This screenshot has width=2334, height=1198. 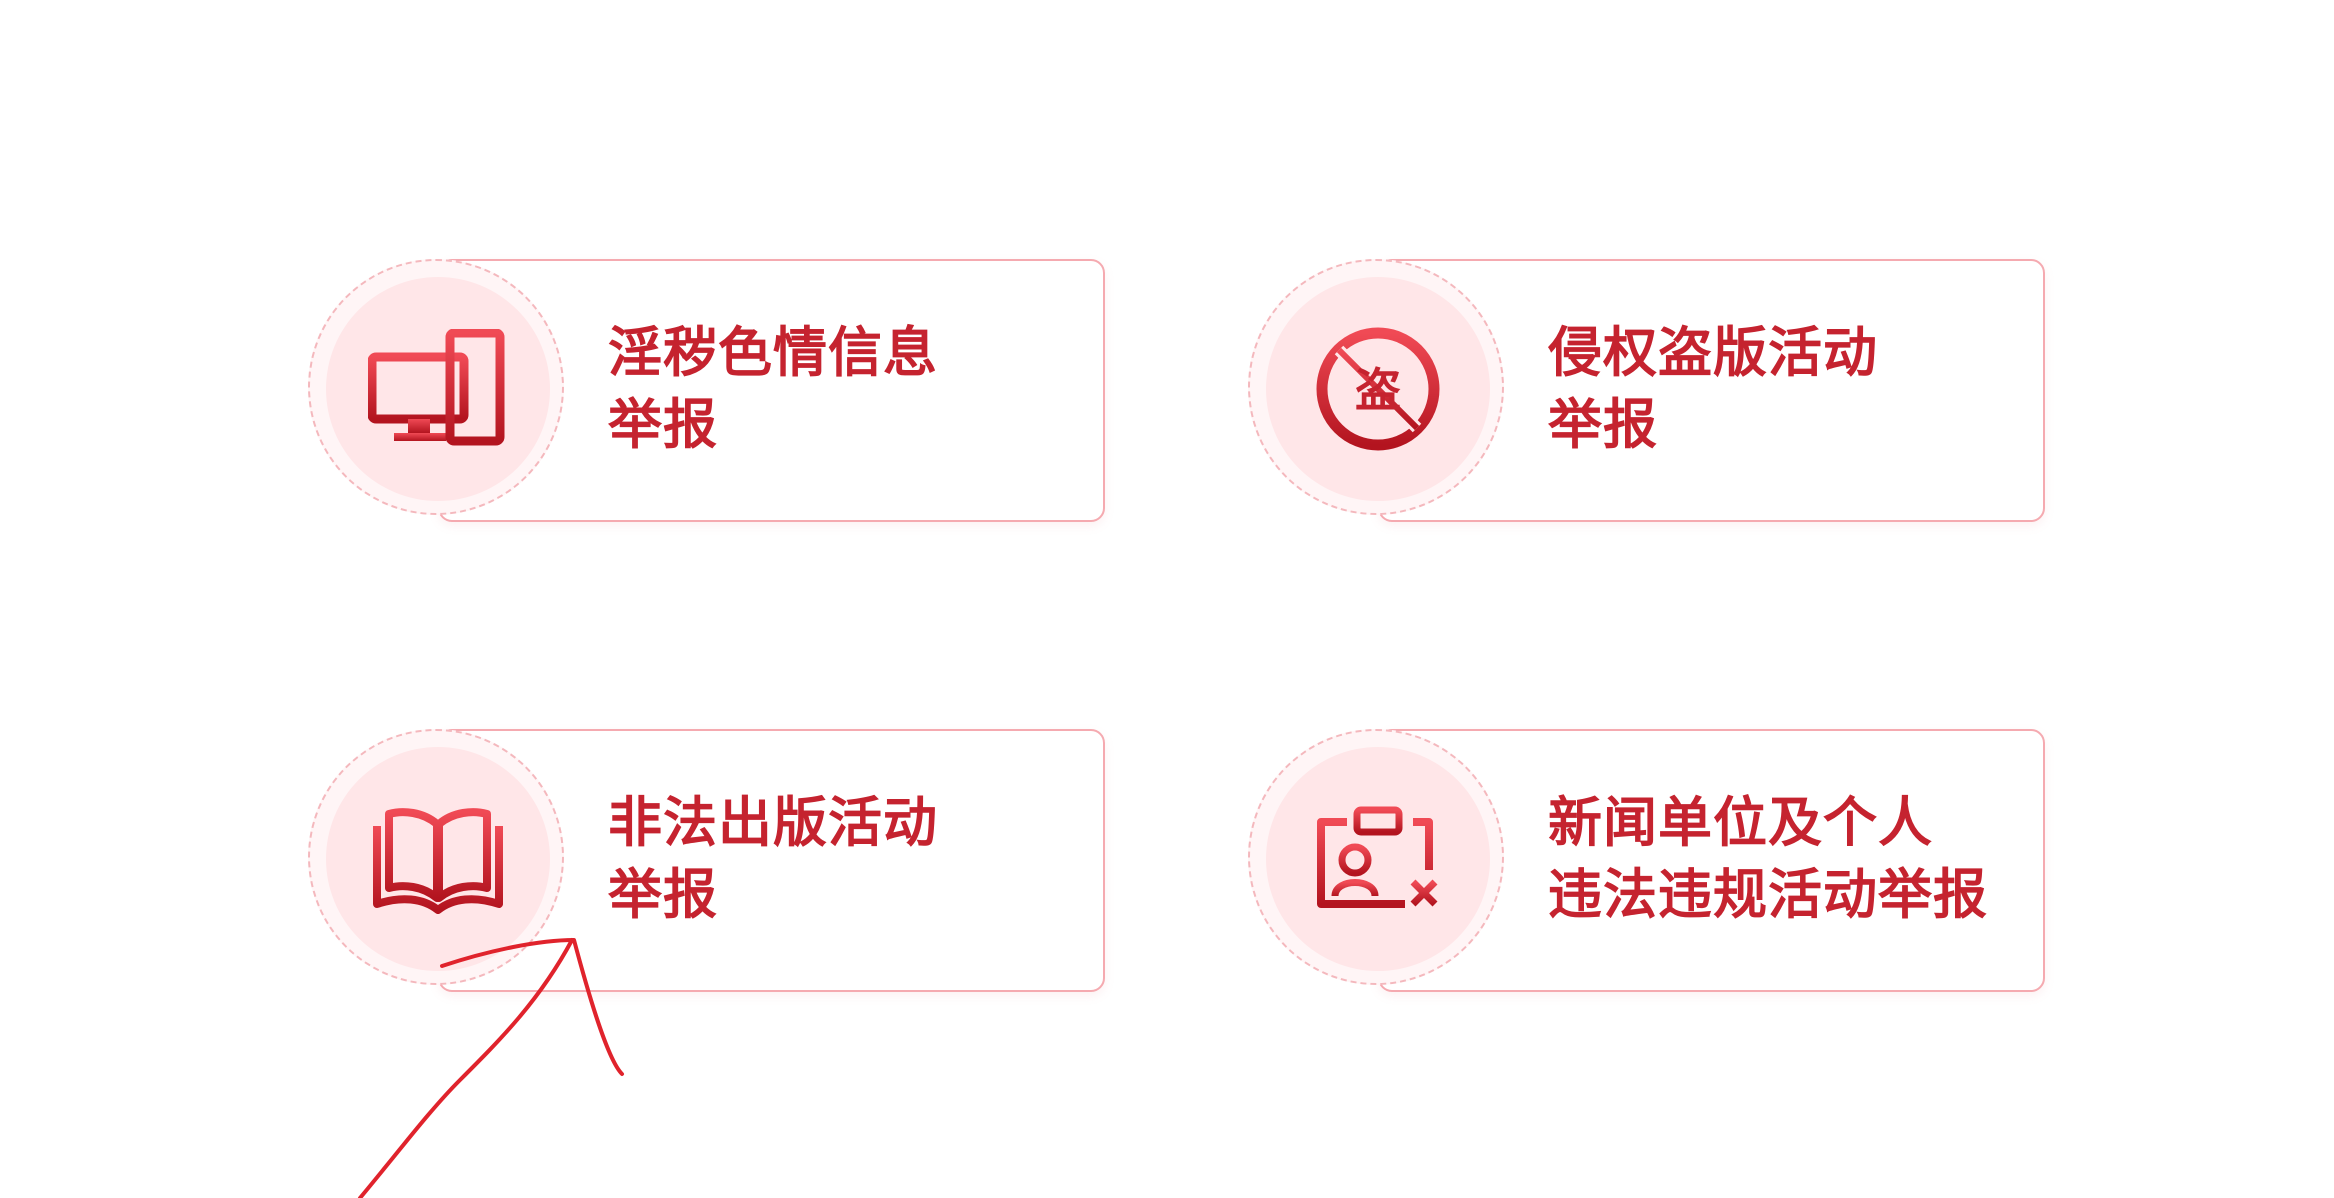 I want to click on computer-monitor-icon, so click(x=436, y=387).